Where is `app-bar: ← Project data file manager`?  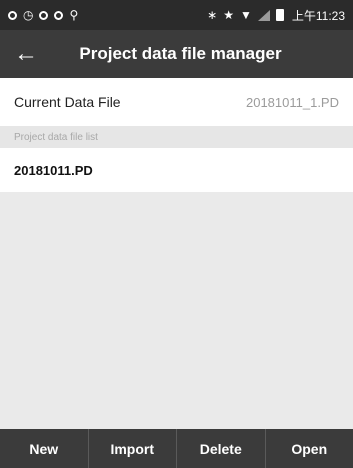
app-bar: ← Project data file manager is located at coordinates (176, 54).